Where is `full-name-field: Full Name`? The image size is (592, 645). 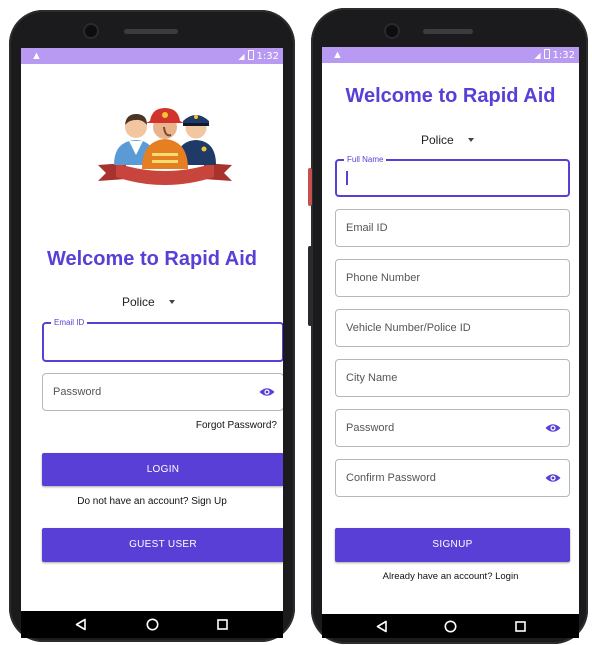
full-name-field: Full Name is located at coordinates (452, 176).